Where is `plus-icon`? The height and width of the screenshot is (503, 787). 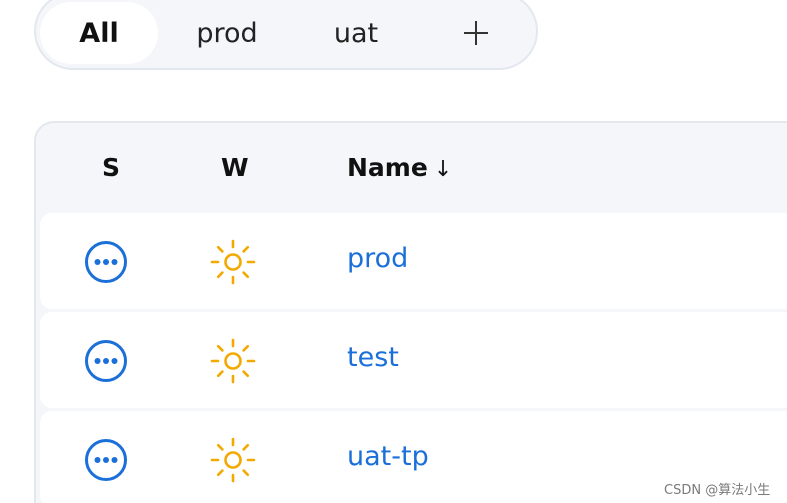 plus-icon is located at coordinates (476, 33).